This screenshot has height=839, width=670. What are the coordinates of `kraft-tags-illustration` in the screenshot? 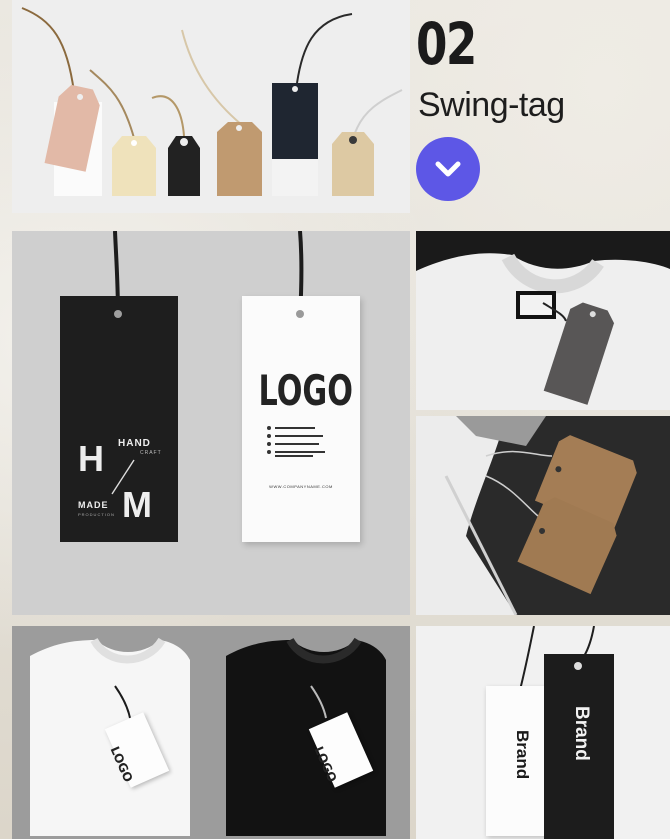 It's located at (526, 515).